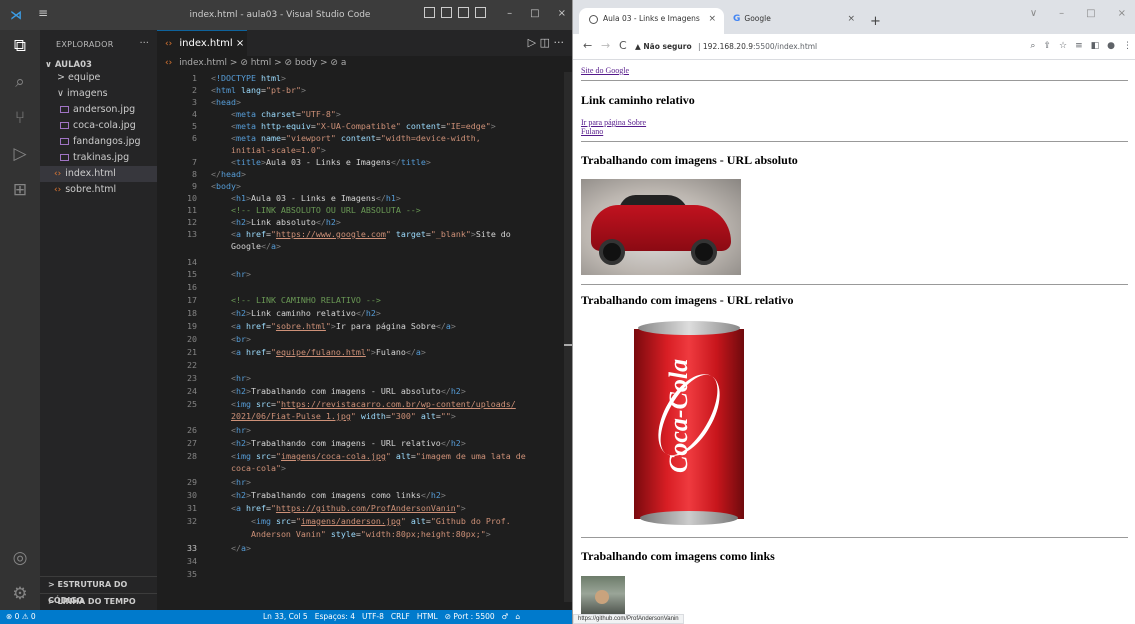 The height and width of the screenshot is (624, 1135). I want to click on scroll-thumb, so click(568, 345).